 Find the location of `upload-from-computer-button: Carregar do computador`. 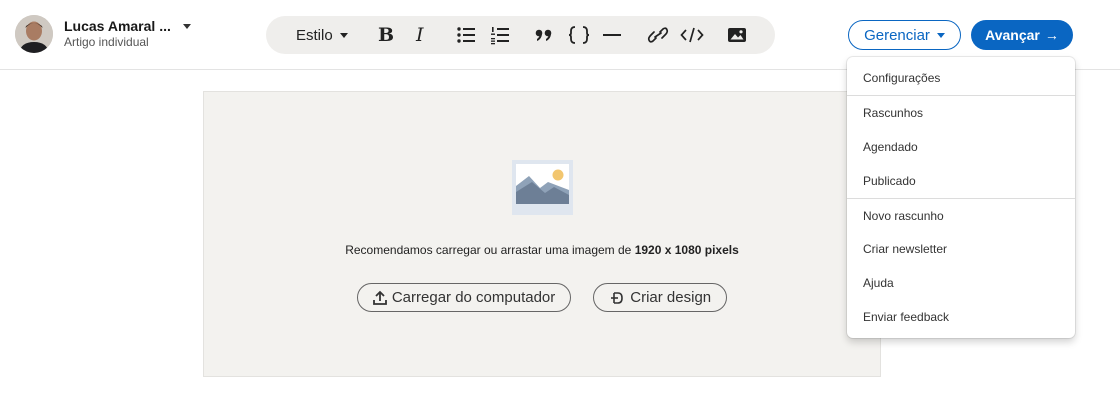

upload-from-computer-button: Carregar do computador is located at coordinates (464, 297).